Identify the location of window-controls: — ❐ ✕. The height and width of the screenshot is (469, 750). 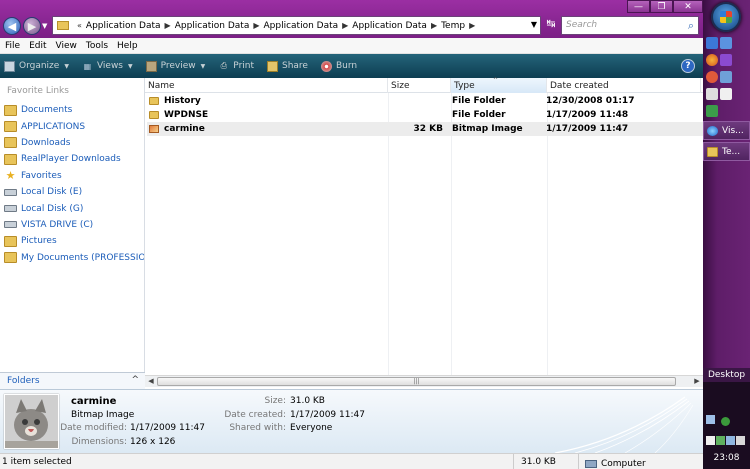
(665, 7).